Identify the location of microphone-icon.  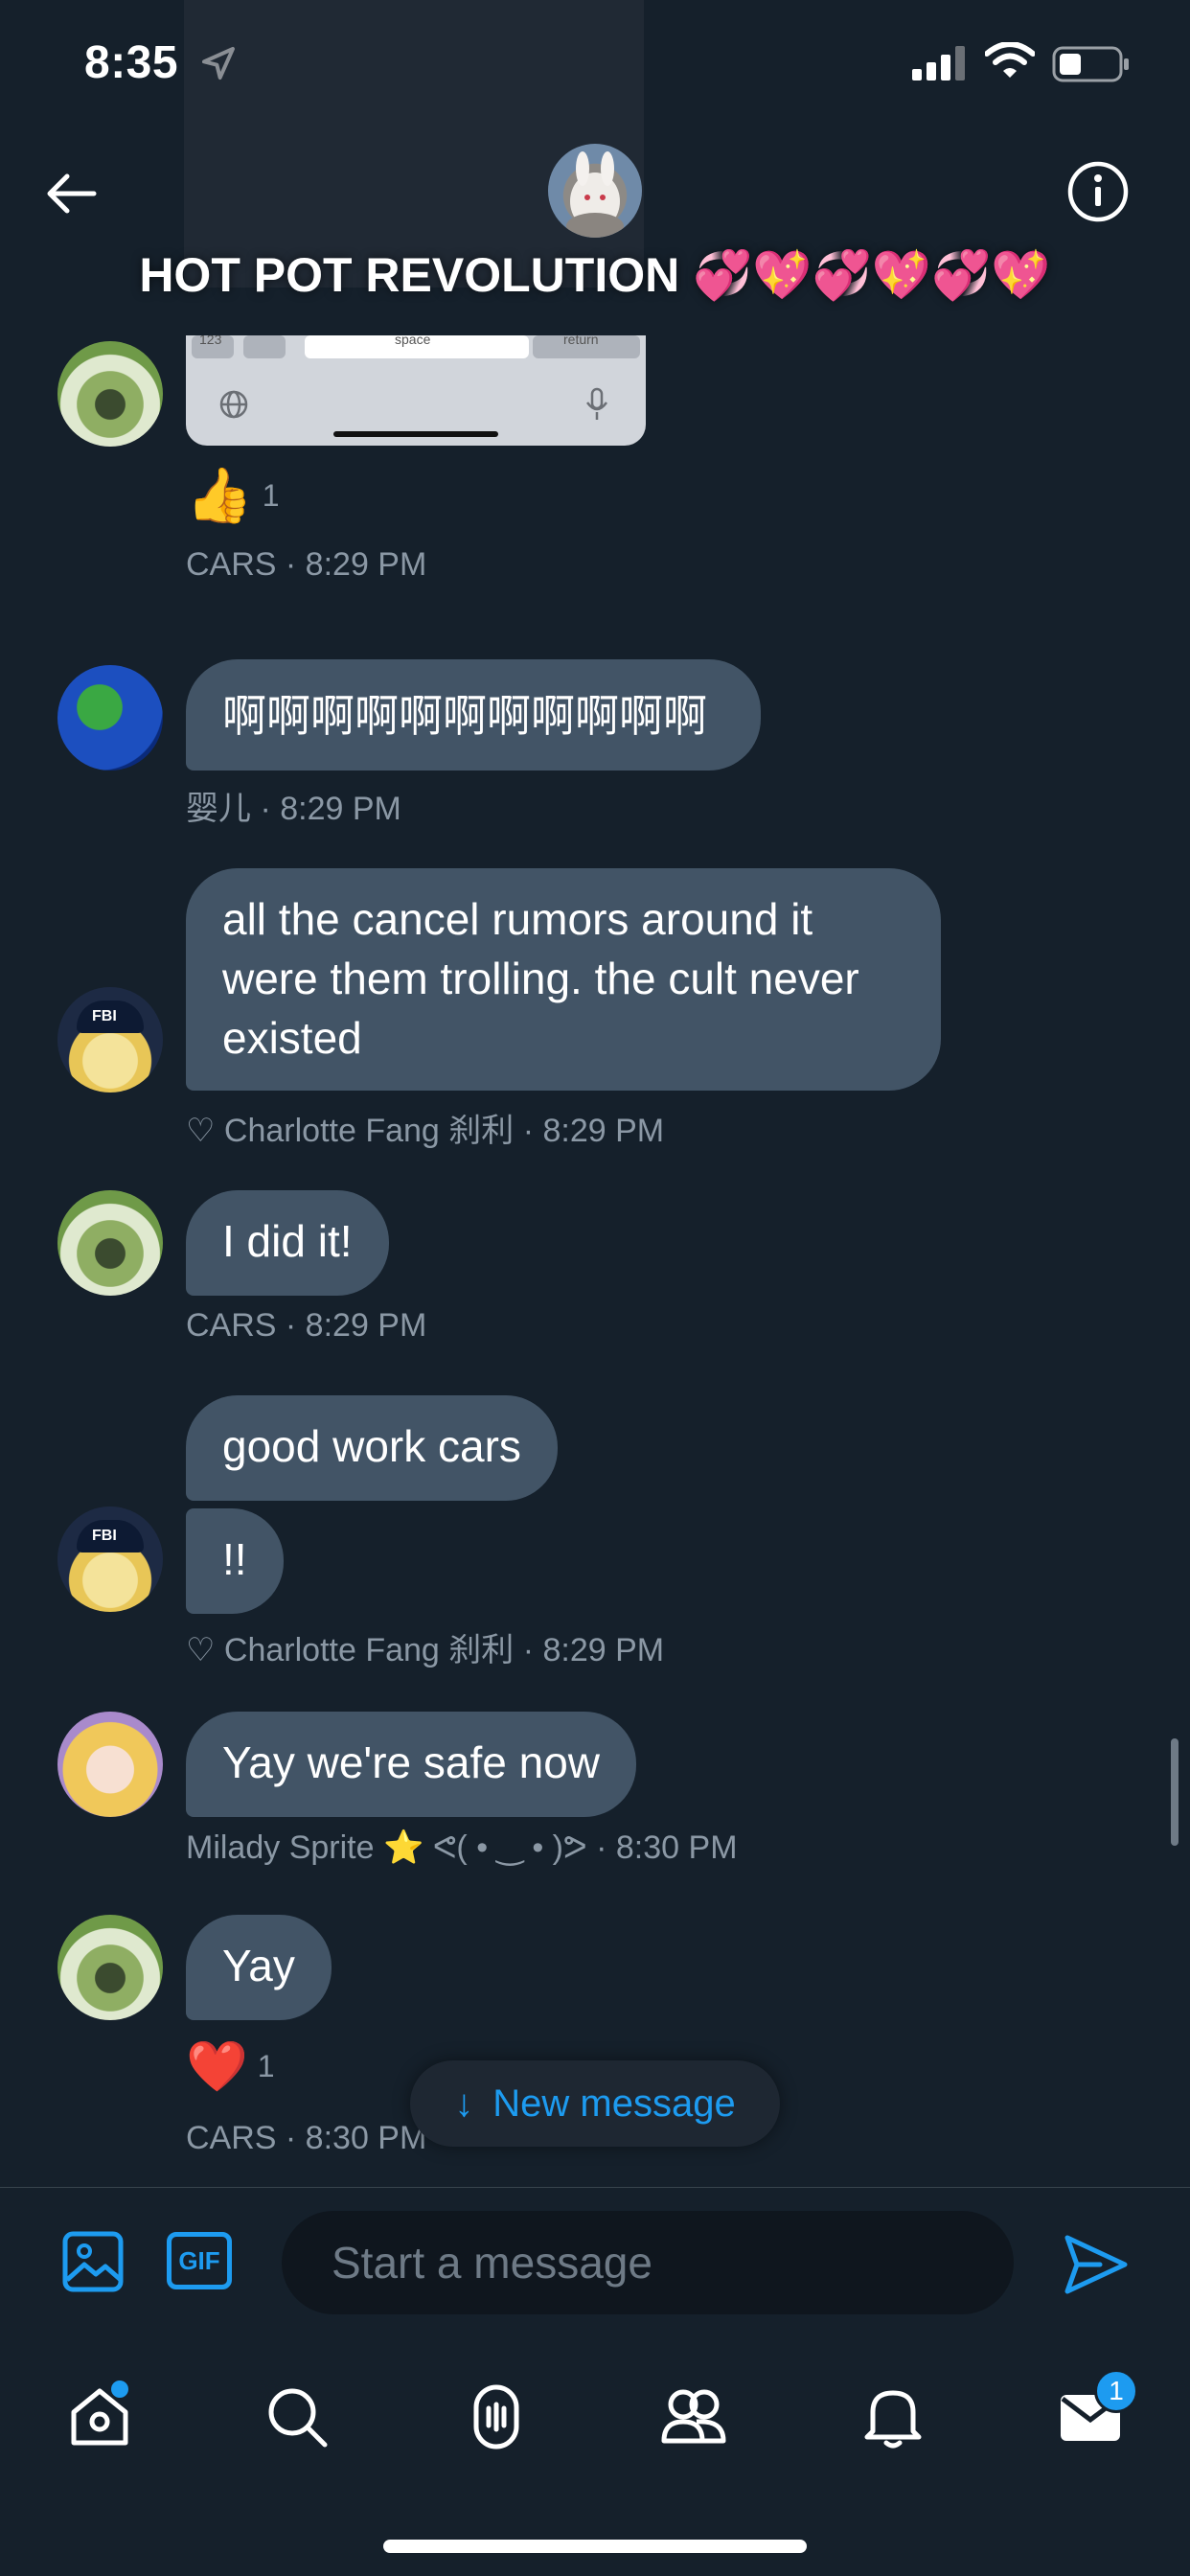
(596, 403).